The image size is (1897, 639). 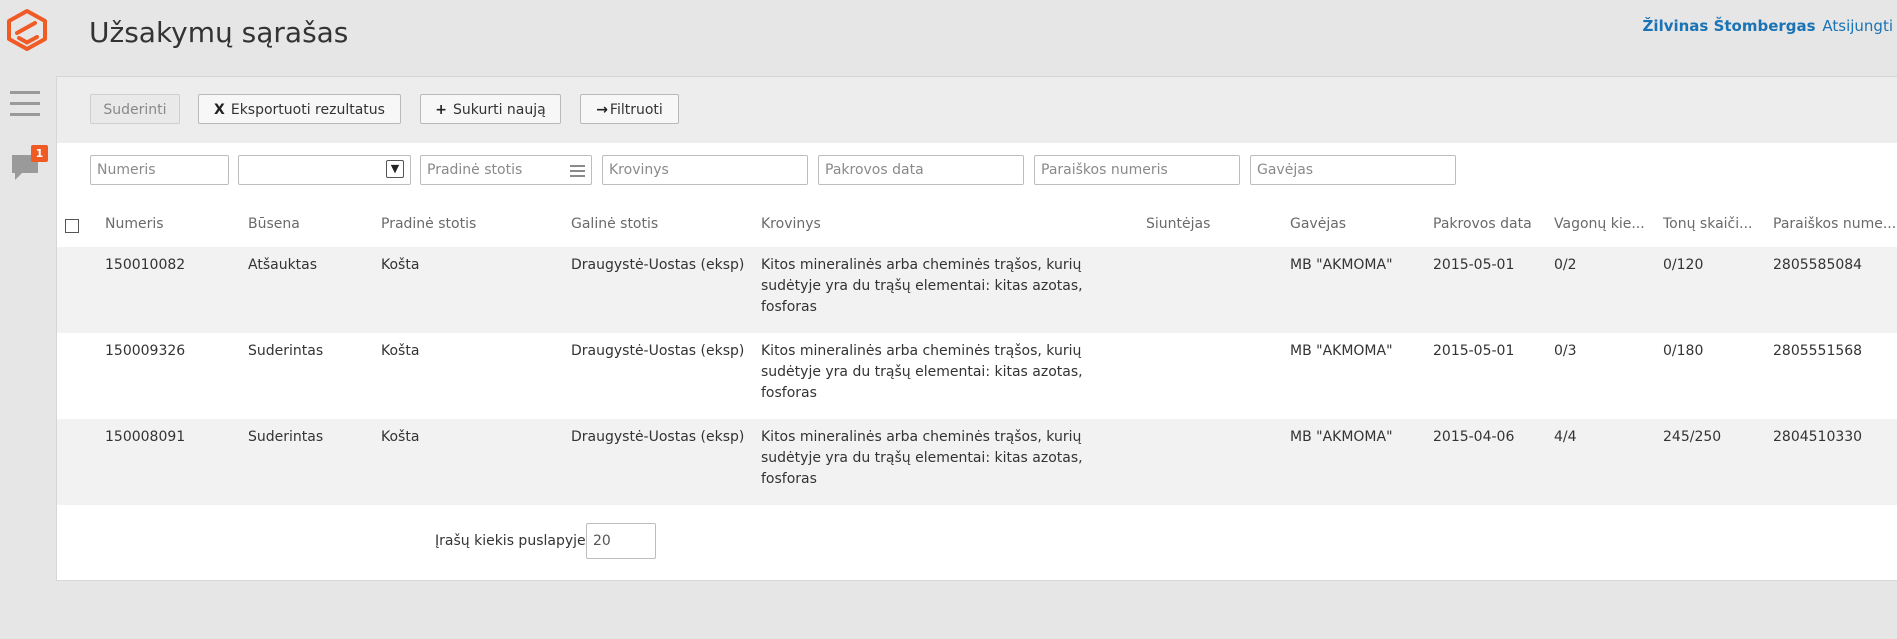 What do you see at coordinates (27, 30) in the screenshot?
I see `logo-icon` at bounding box center [27, 30].